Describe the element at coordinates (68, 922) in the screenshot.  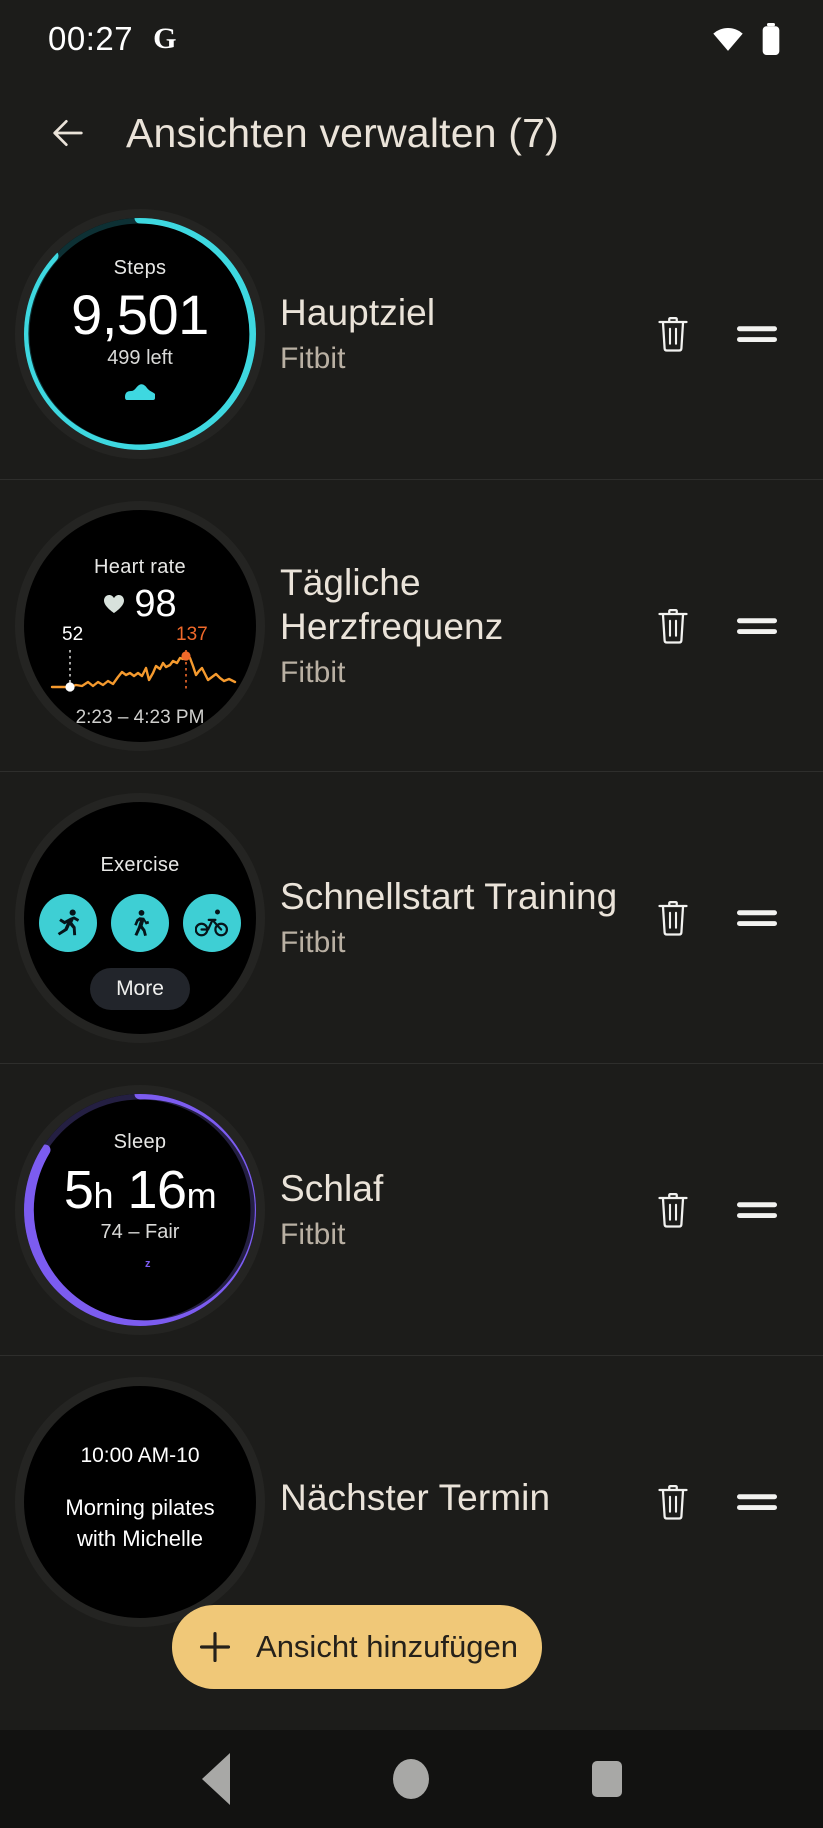
I see `run-icon` at that location.